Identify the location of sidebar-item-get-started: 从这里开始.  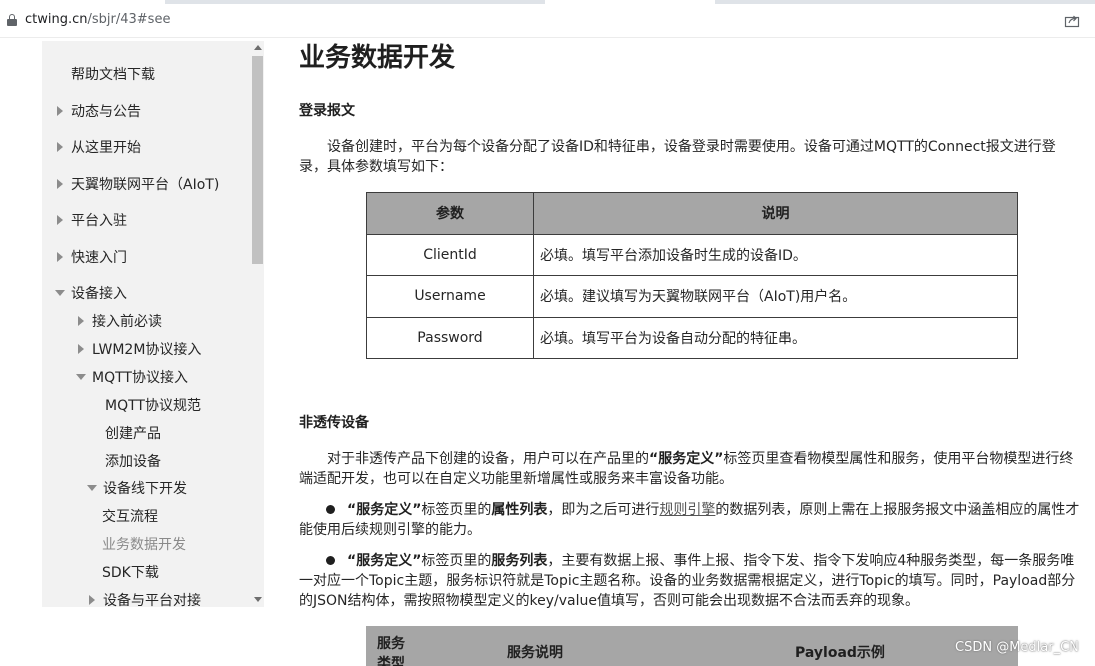
(99, 148).